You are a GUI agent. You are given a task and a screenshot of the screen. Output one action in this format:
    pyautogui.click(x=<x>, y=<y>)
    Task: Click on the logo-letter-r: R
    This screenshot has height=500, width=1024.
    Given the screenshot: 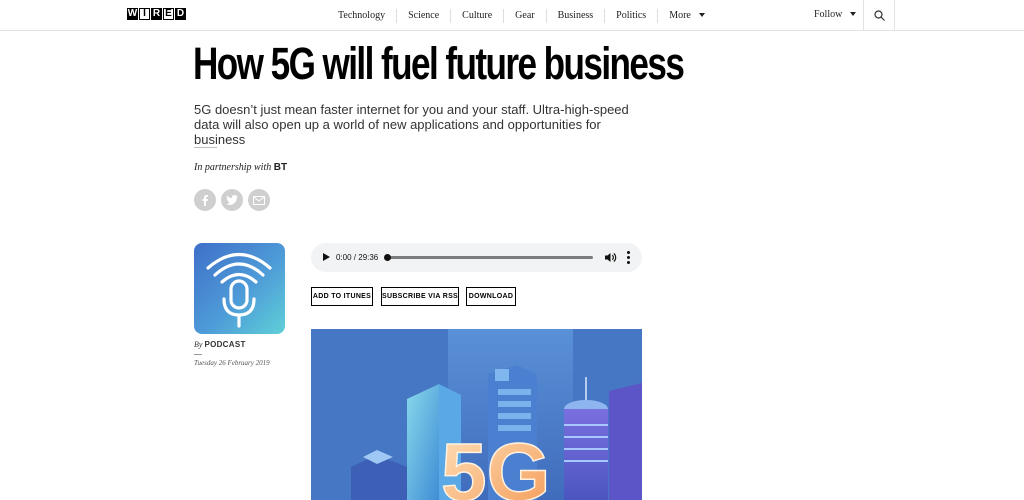 What is the action you would take?
    pyautogui.click(x=156, y=14)
    